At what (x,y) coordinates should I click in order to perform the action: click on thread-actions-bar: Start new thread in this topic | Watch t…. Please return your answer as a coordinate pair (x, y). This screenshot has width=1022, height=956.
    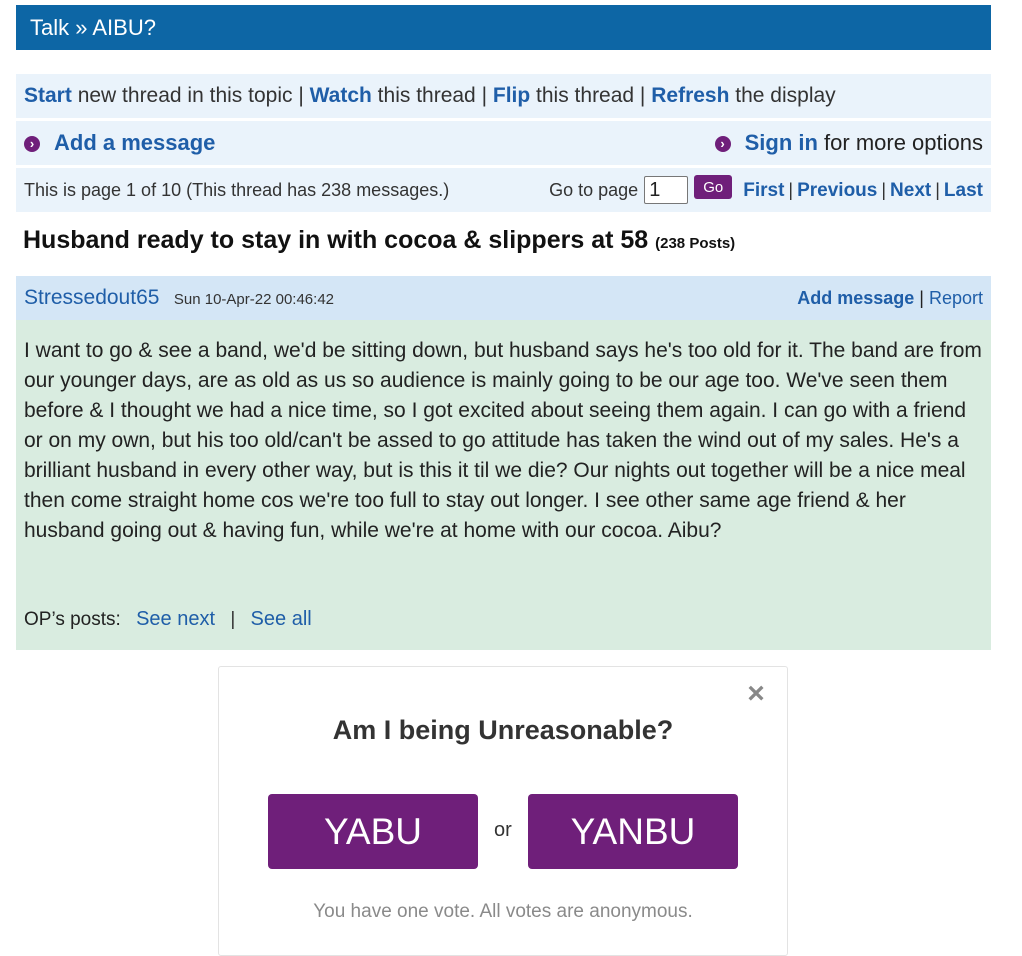
    Looking at the image, I should click on (503, 96).